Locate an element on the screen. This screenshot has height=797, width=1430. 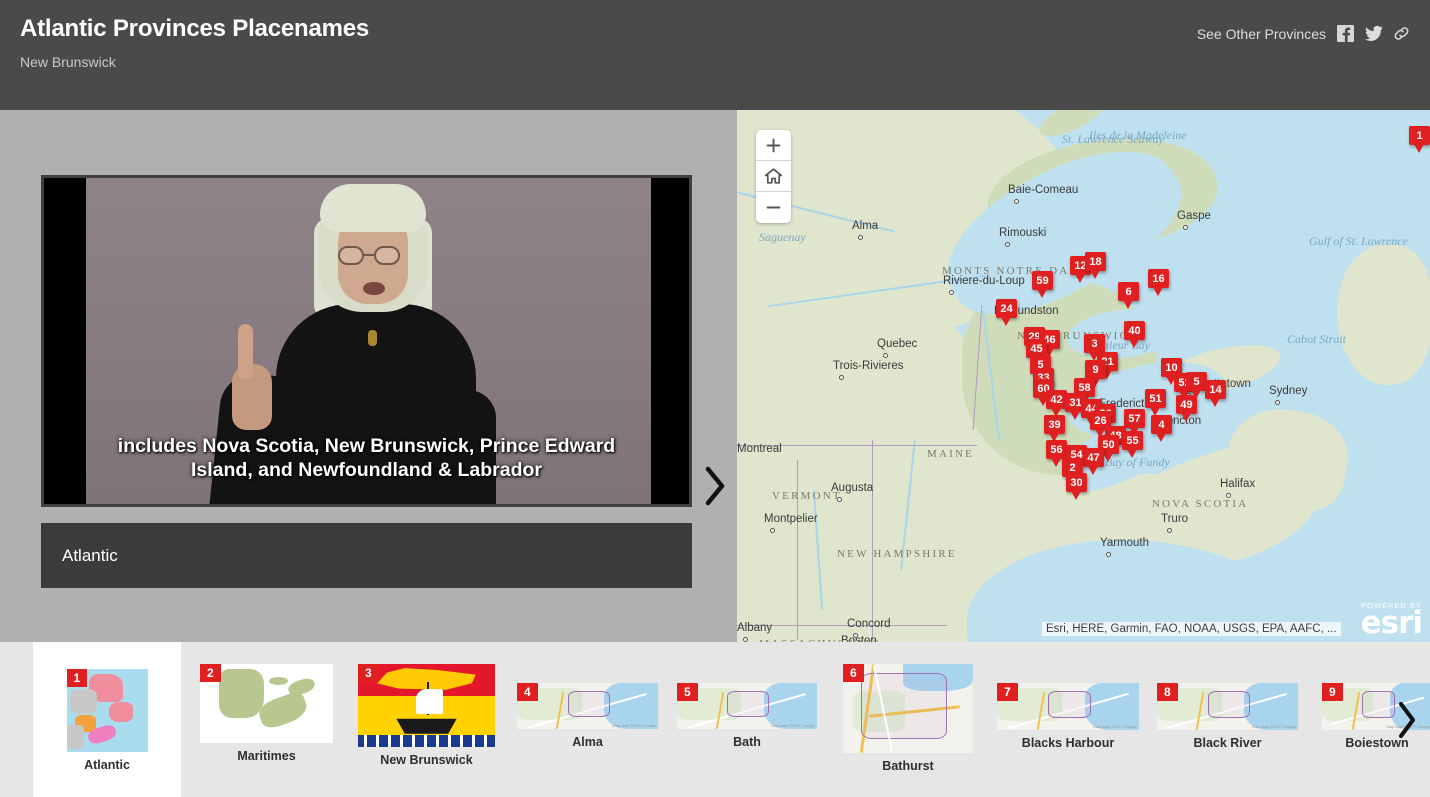
signer-mouth is located at coordinates (374, 288).